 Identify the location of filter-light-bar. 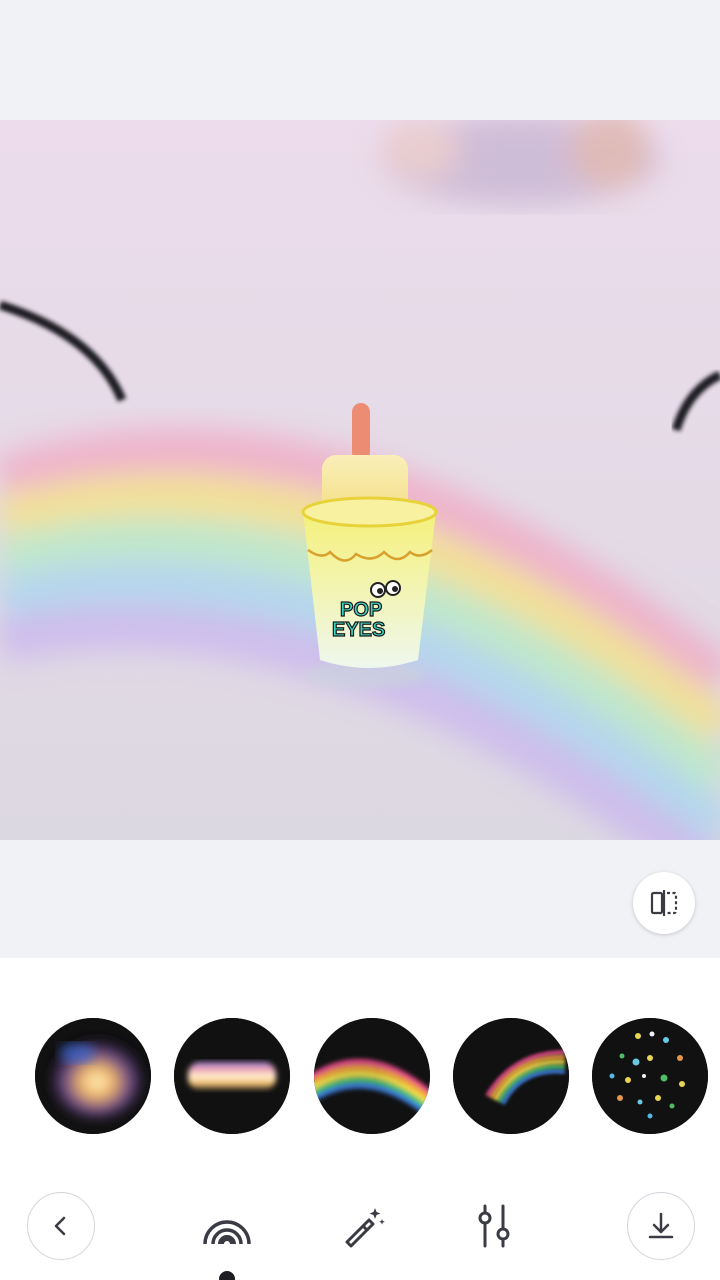
(232, 1076).